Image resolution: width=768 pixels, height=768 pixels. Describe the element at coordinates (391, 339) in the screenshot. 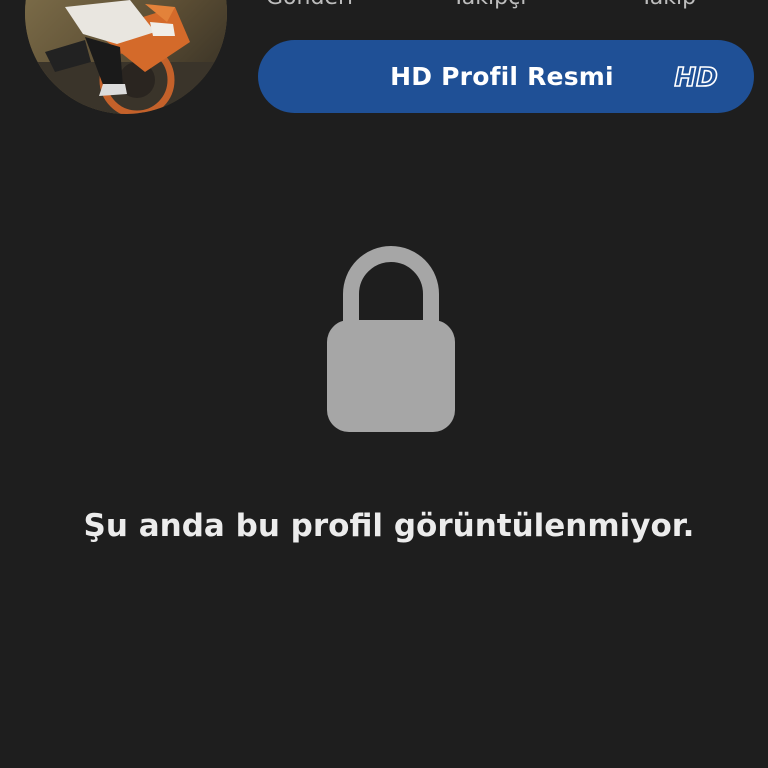

I see `lock-icon` at that location.